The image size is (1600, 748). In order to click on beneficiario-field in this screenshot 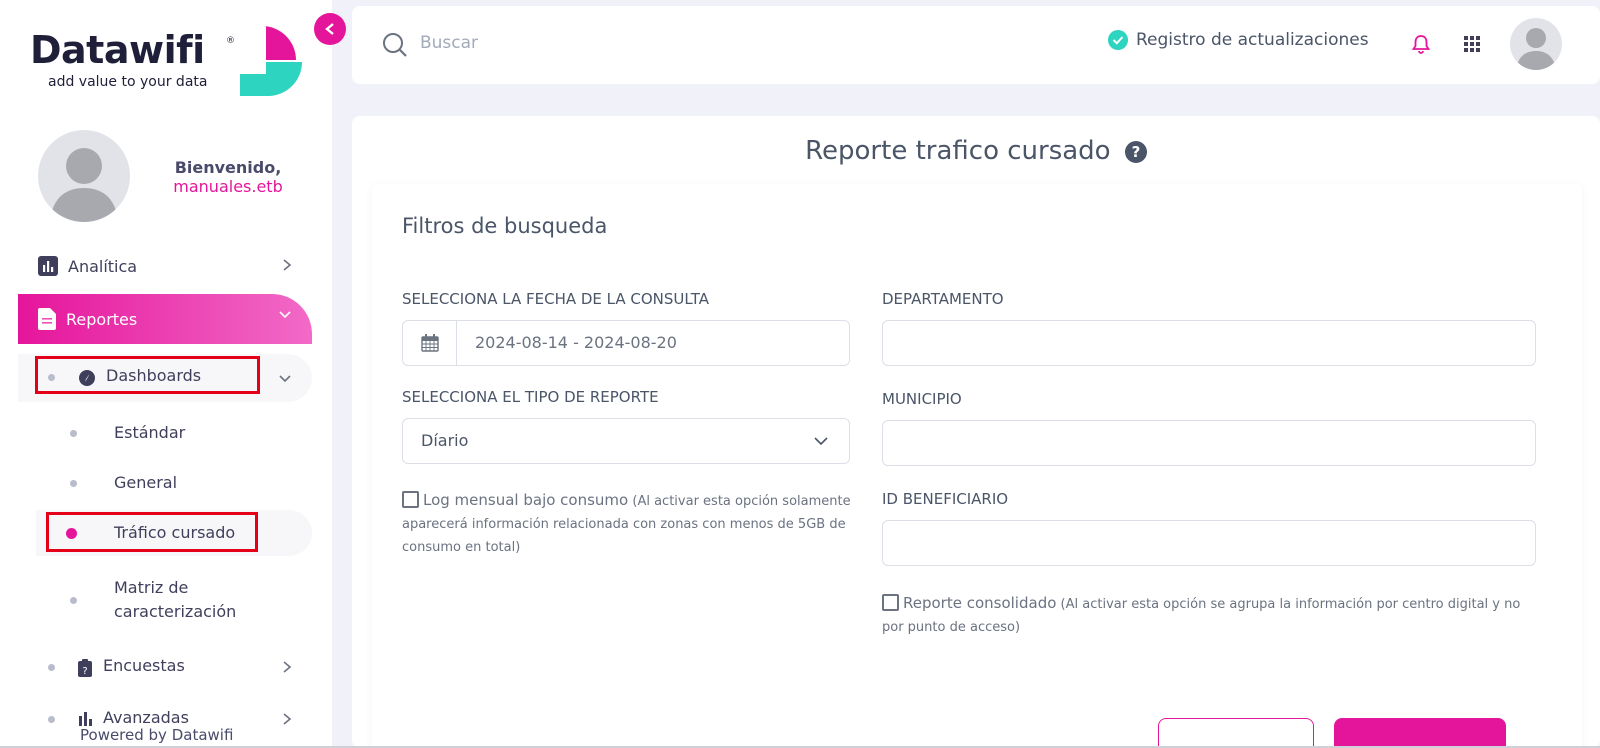, I will do `click(1209, 543)`.